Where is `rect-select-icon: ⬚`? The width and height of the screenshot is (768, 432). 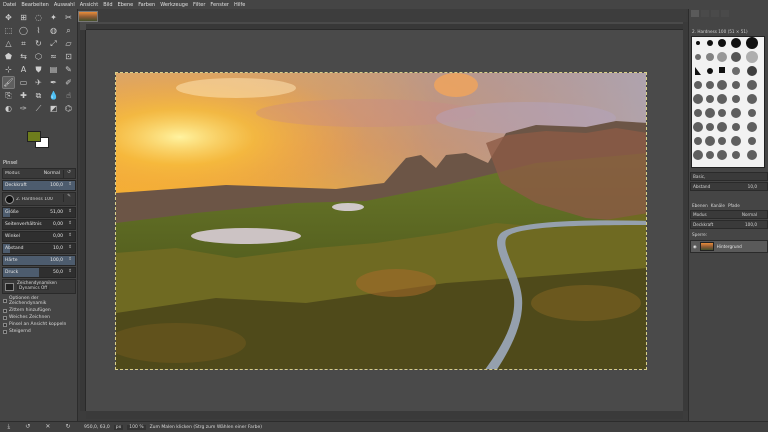
rect-select-icon: ⬚ is located at coordinates (8, 30).